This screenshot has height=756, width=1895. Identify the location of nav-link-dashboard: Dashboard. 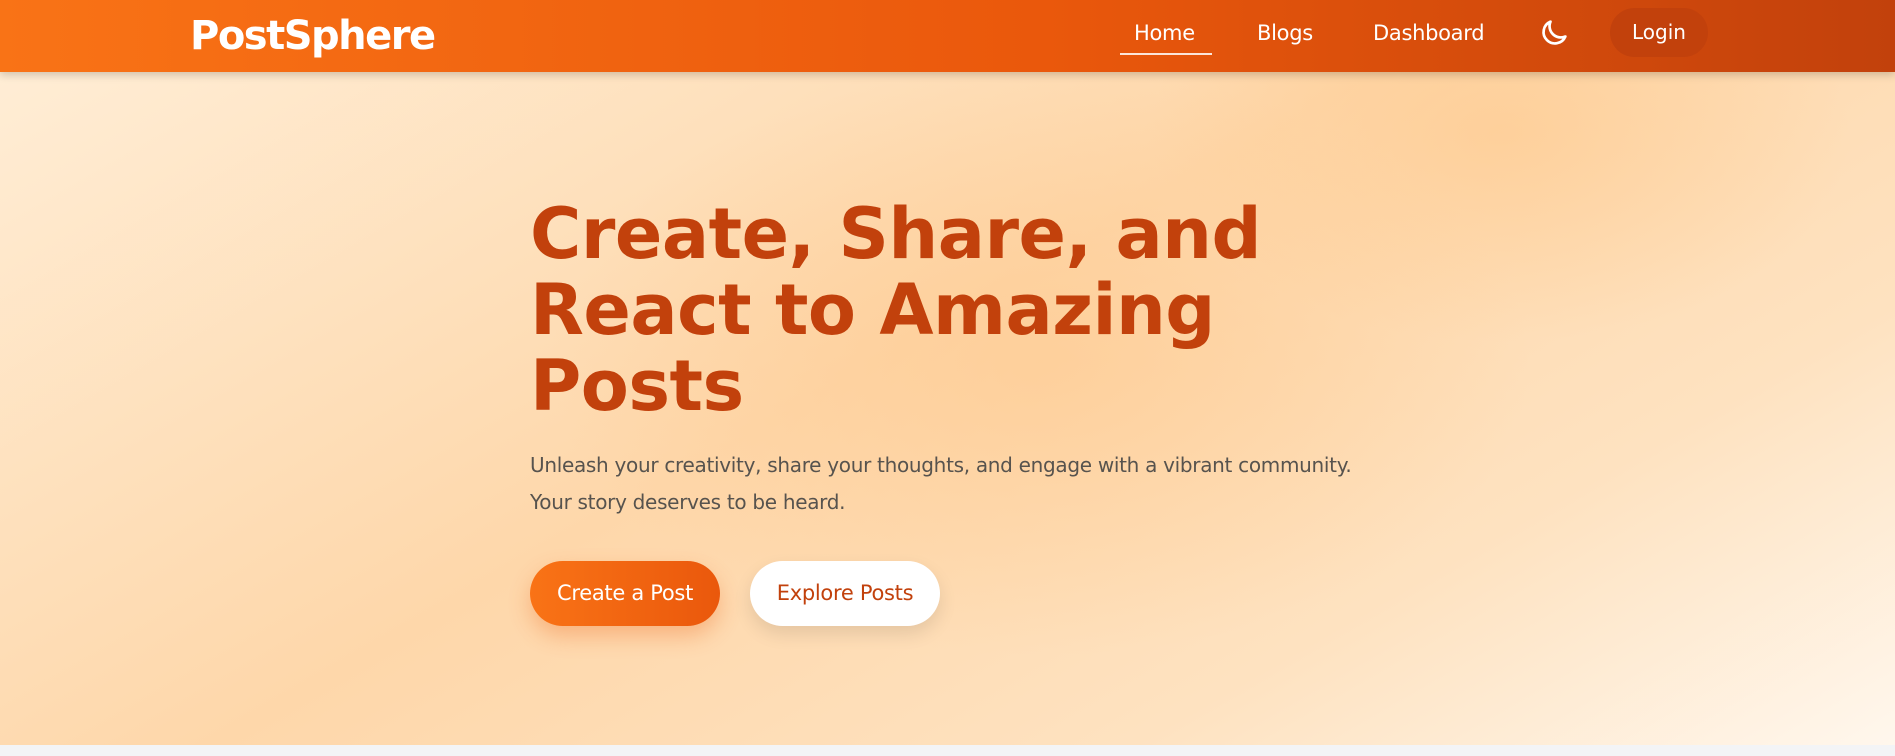
(1429, 33).